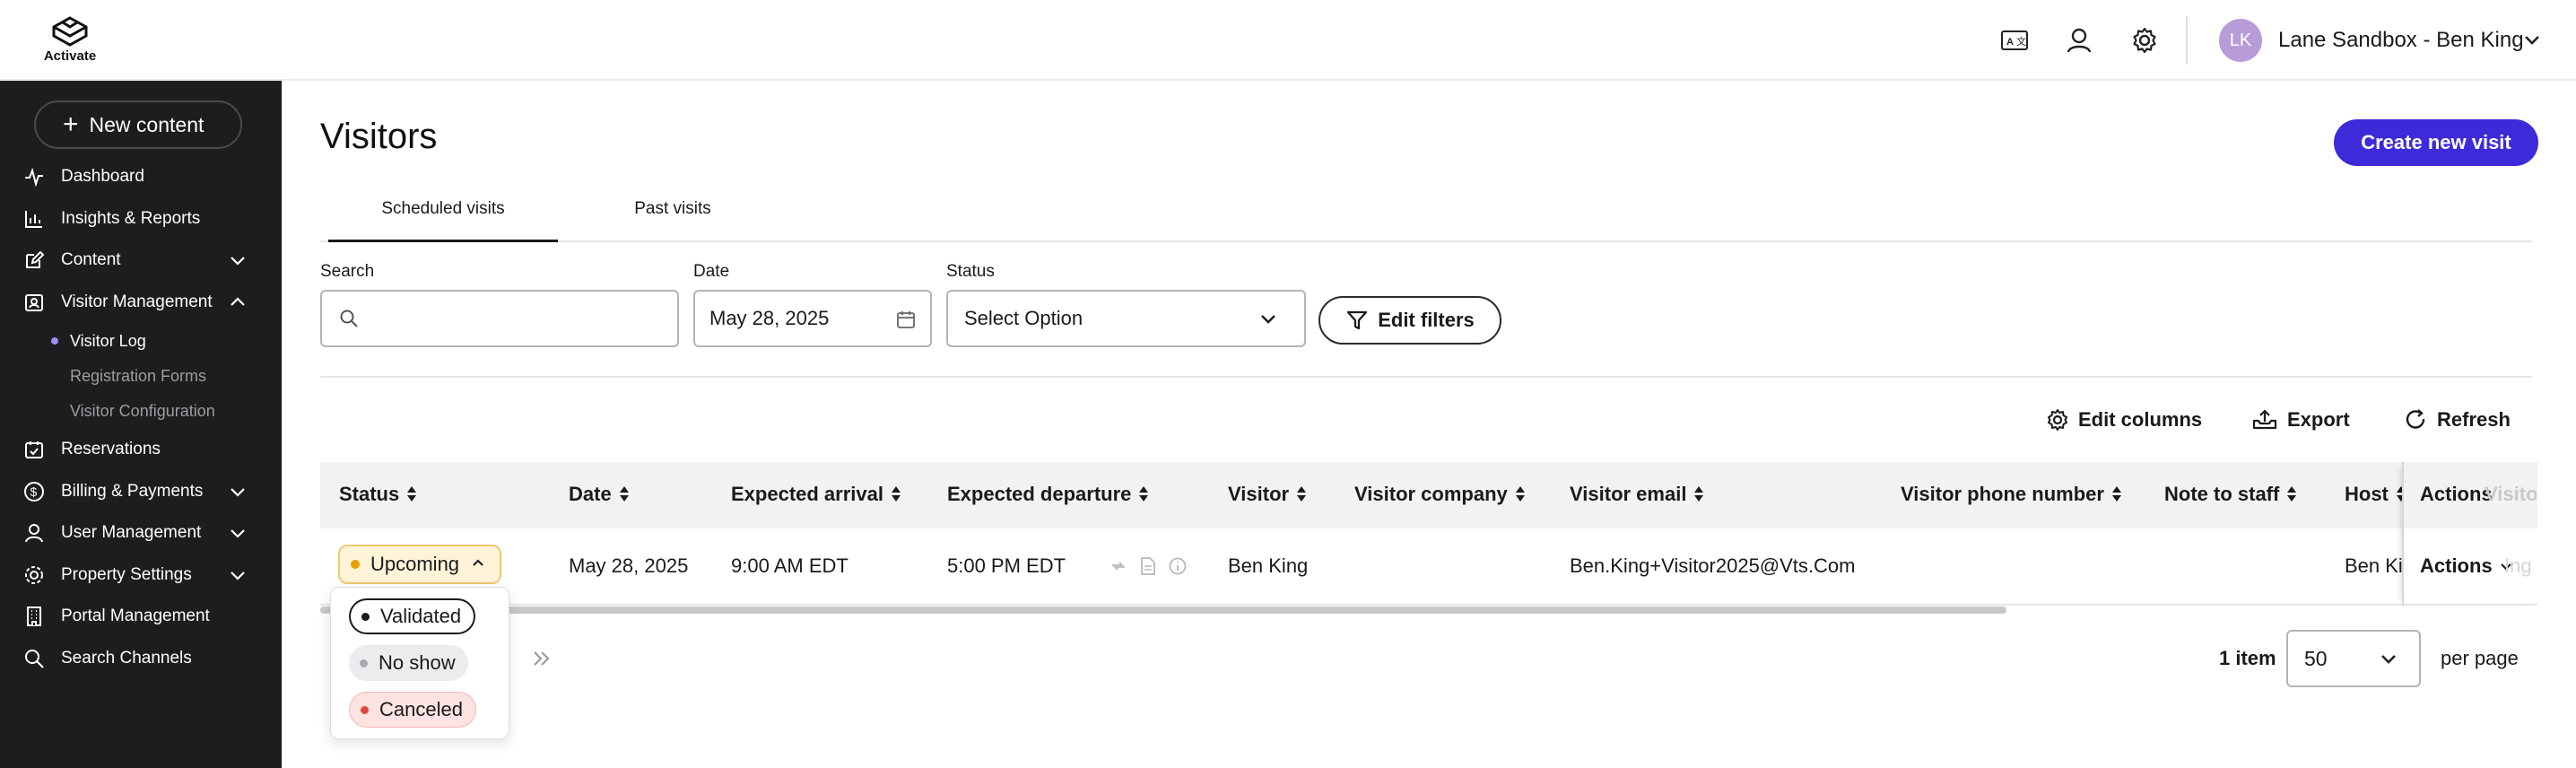  What do you see at coordinates (126, 658) in the screenshot?
I see `sidebar-item-label: Search Channels` at bounding box center [126, 658].